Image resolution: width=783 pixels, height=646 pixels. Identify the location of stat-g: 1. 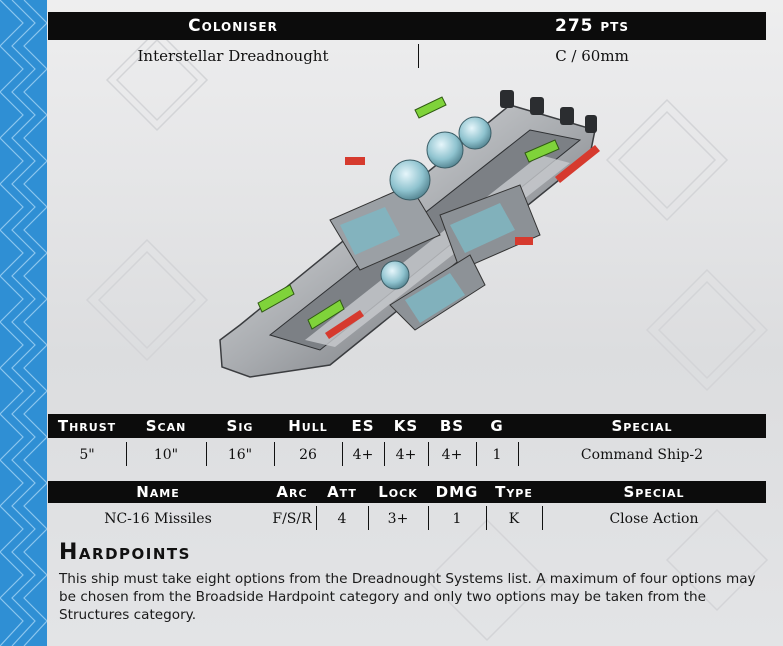
(497, 455).